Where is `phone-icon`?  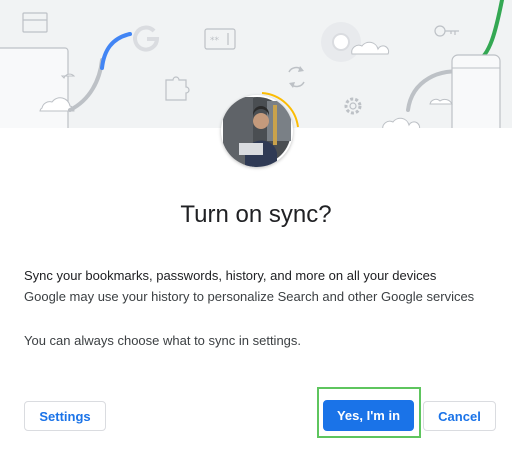 phone-icon is located at coordinates (476, 91).